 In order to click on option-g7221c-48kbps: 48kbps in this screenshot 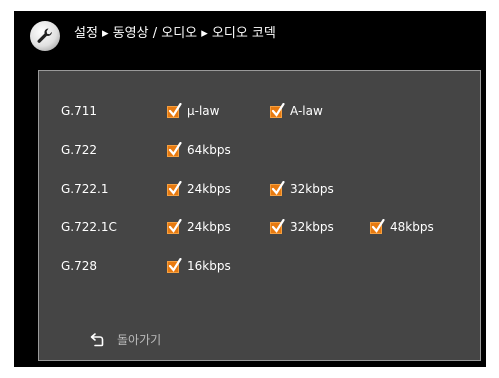, I will do `click(402, 227)`.